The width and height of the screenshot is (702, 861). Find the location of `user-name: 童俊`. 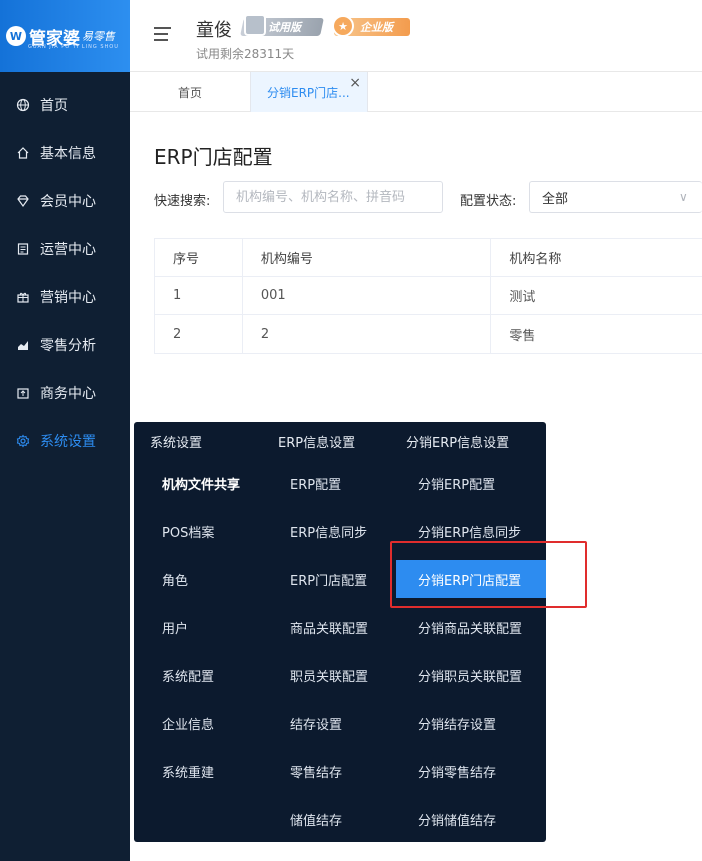

user-name: 童俊 is located at coordinates (214, 30).